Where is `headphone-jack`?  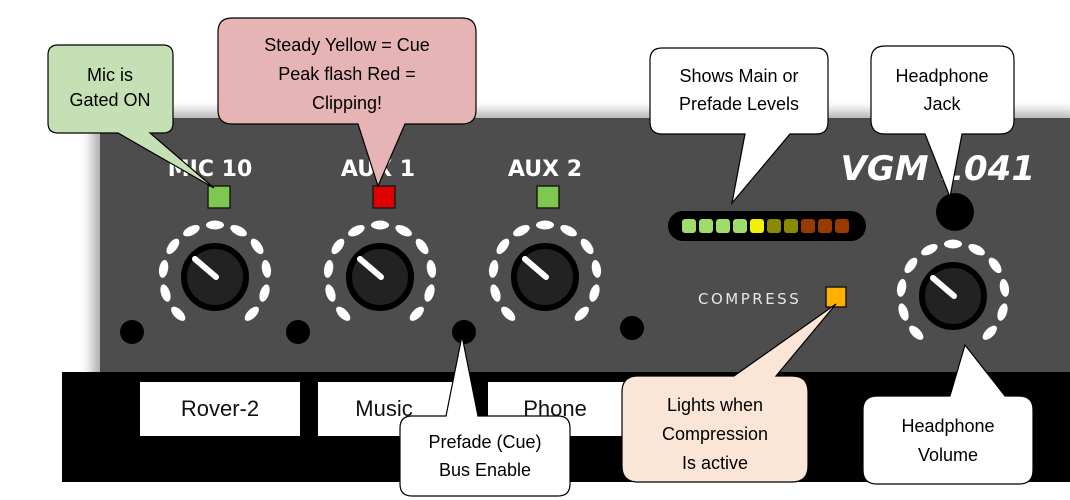
headphone-jack is located at coordinates (955, 212).